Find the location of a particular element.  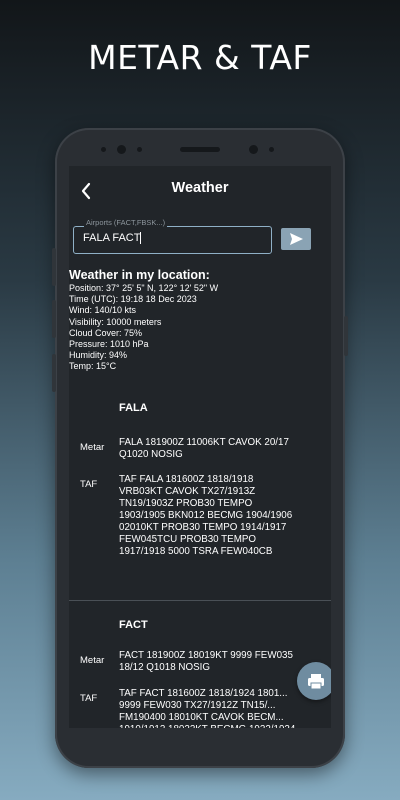

phone-top-bezel is located at coordinates (200, 147).